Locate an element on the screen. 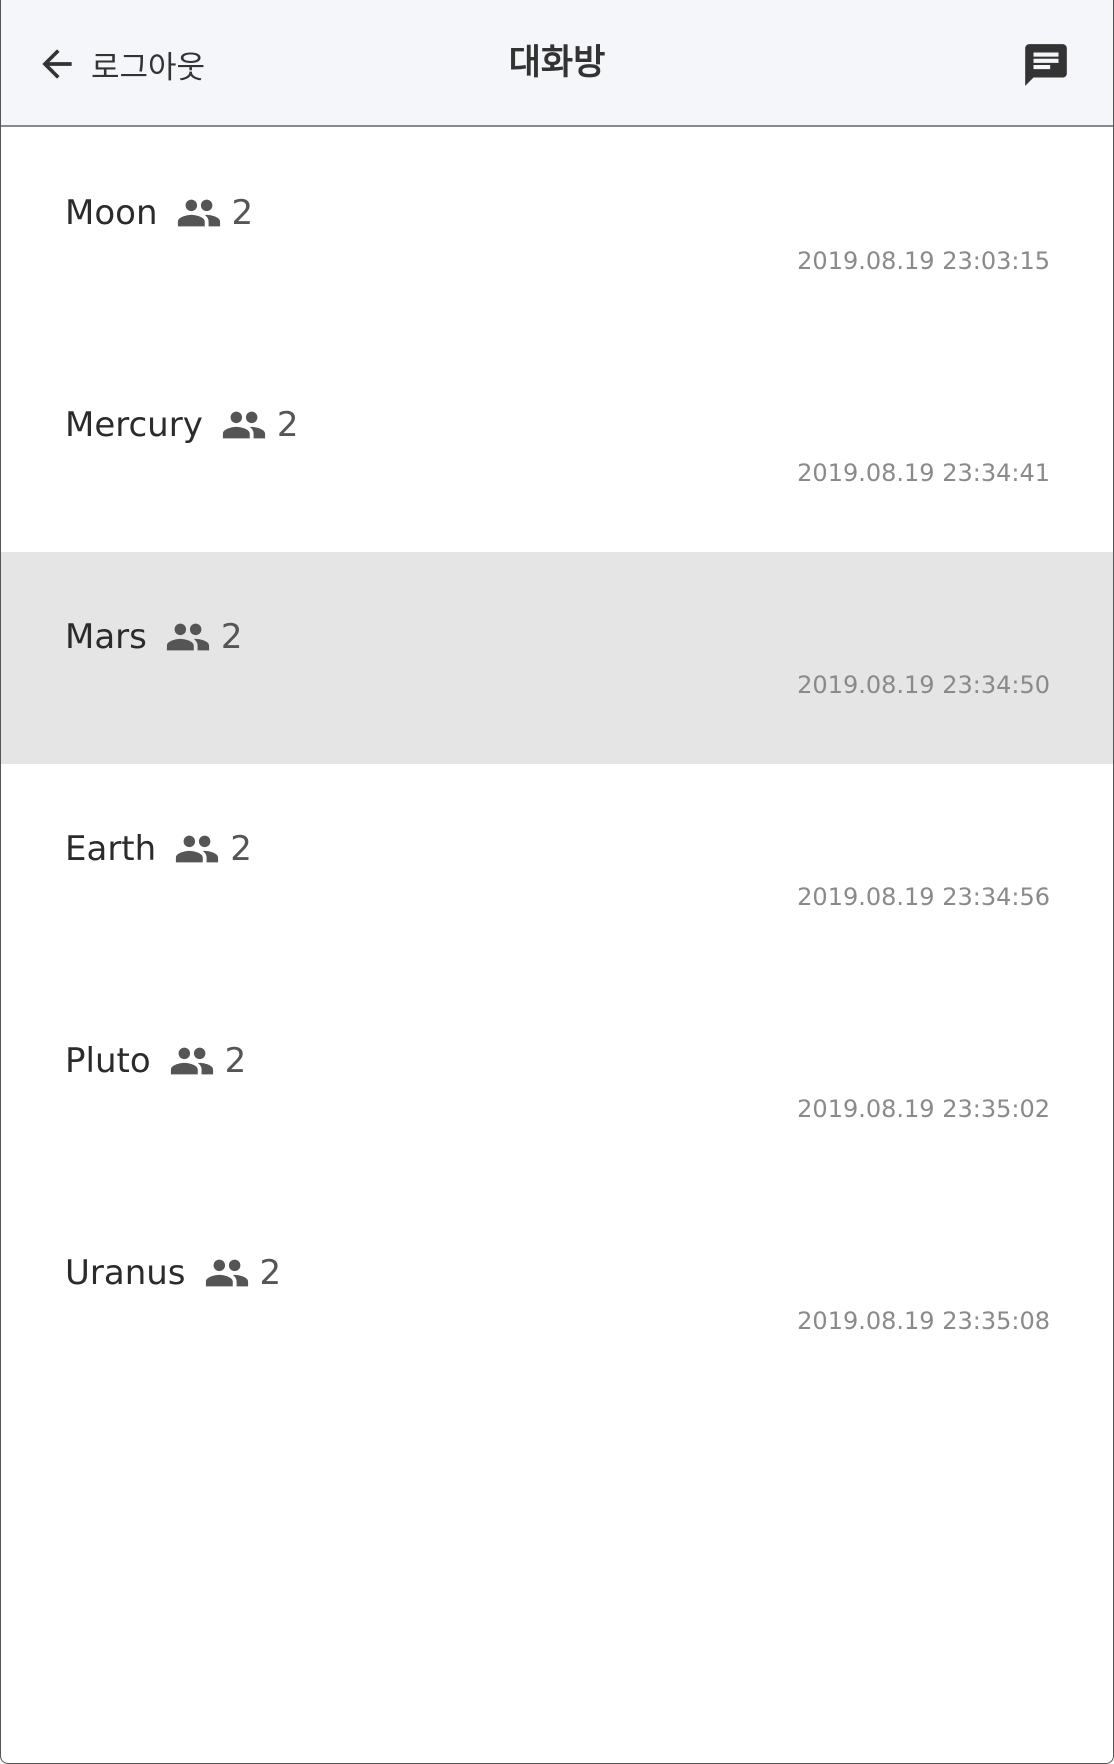  room-item-moon: Moon 2 2019.08.19 23:03:15 is located at coordinates (557, 234).